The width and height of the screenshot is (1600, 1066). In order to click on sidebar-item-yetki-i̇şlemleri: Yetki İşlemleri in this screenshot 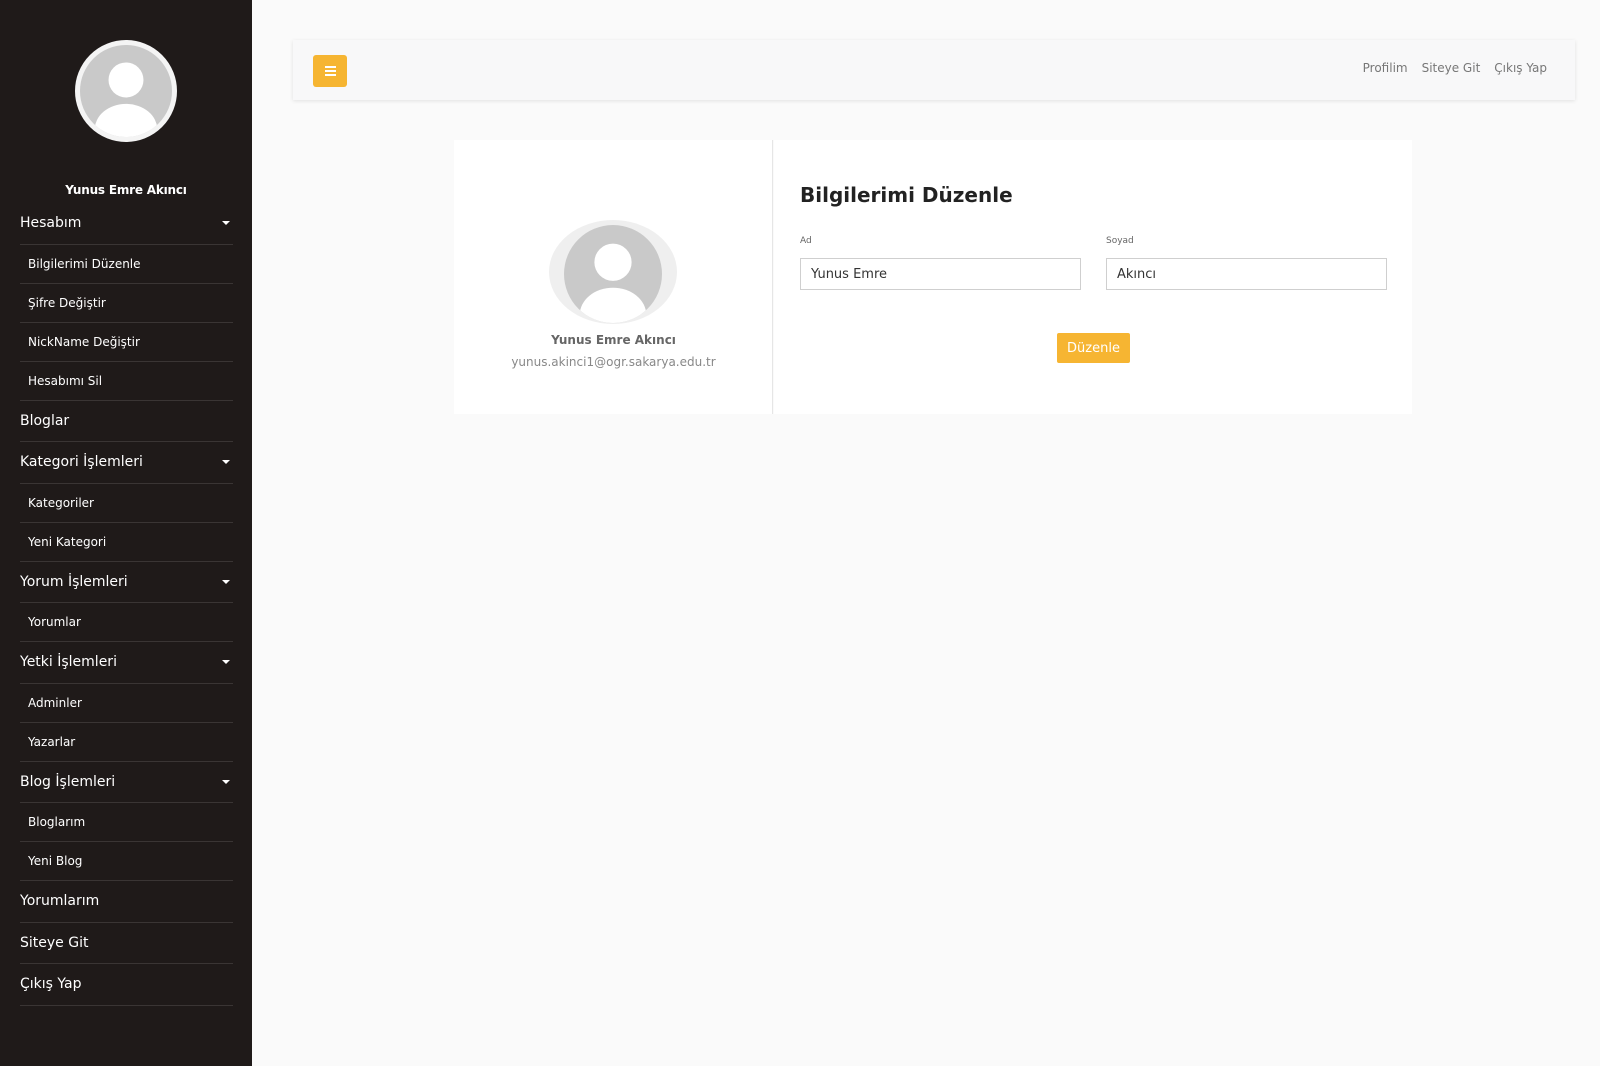, I will do `click(126, 663)`.